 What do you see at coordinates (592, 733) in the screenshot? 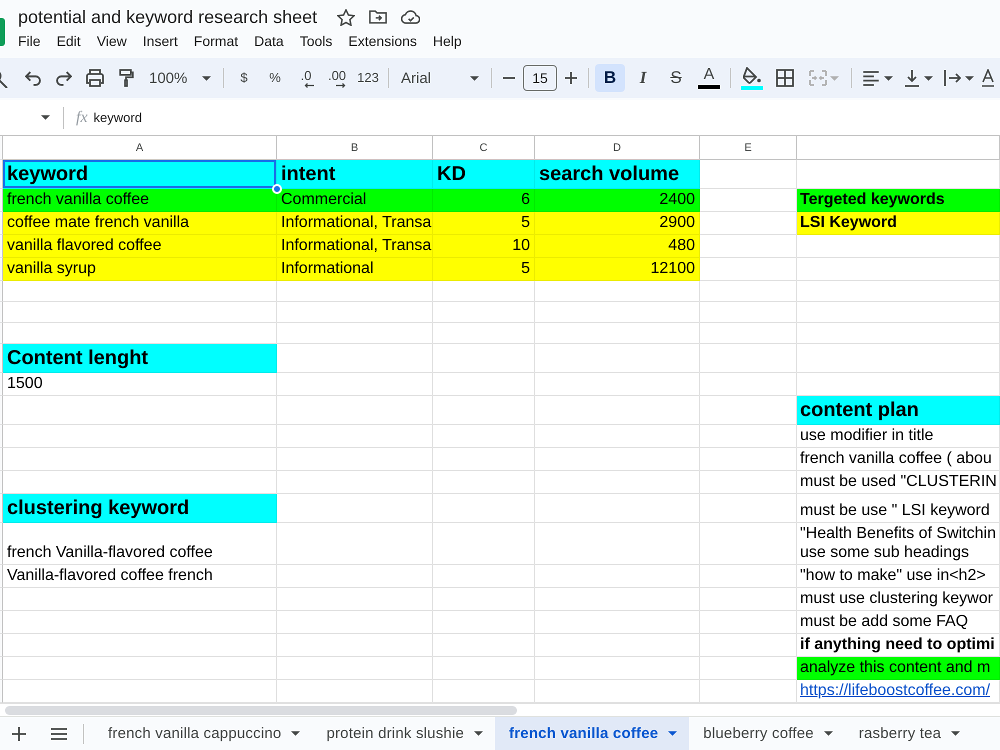
I see `sheet-tab: french vanilla coffee` at bounding box center [592, 733].